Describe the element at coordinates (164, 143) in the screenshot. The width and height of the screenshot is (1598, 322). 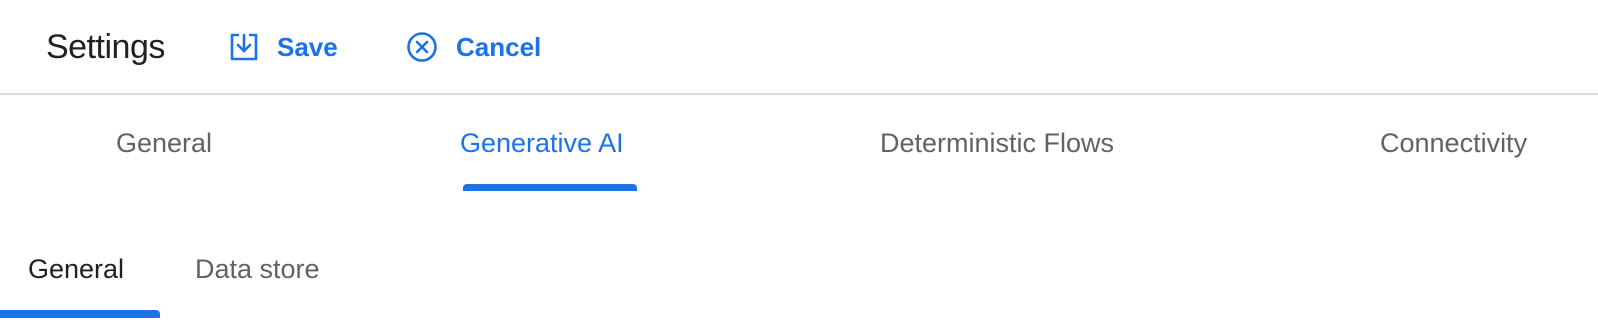
I see `tab-general: General` at that location.